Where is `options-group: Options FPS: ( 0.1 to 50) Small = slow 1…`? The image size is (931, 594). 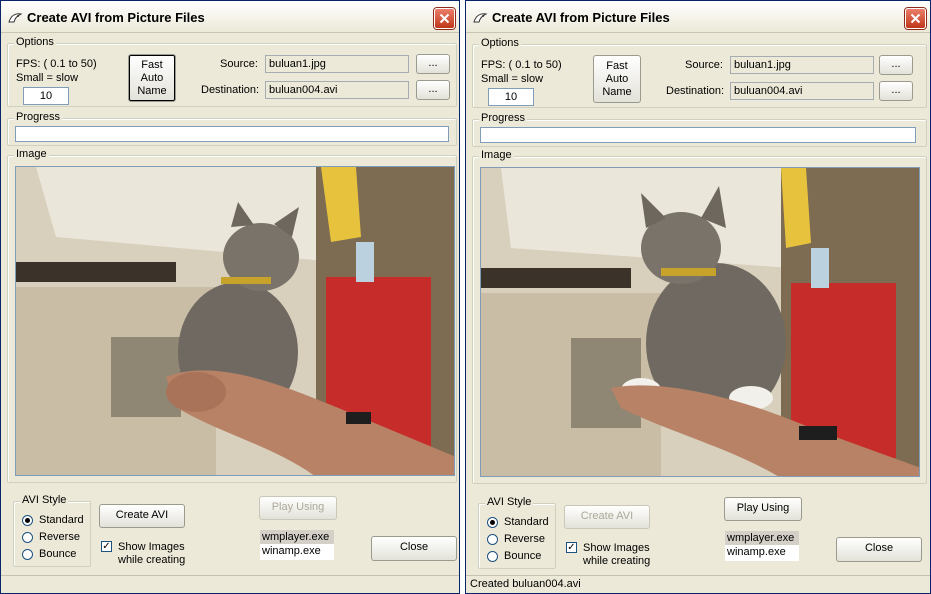
options-group: Options FPS: ( 0.1 to 50) Small = slow 1… is located at coordinates (699, 72).